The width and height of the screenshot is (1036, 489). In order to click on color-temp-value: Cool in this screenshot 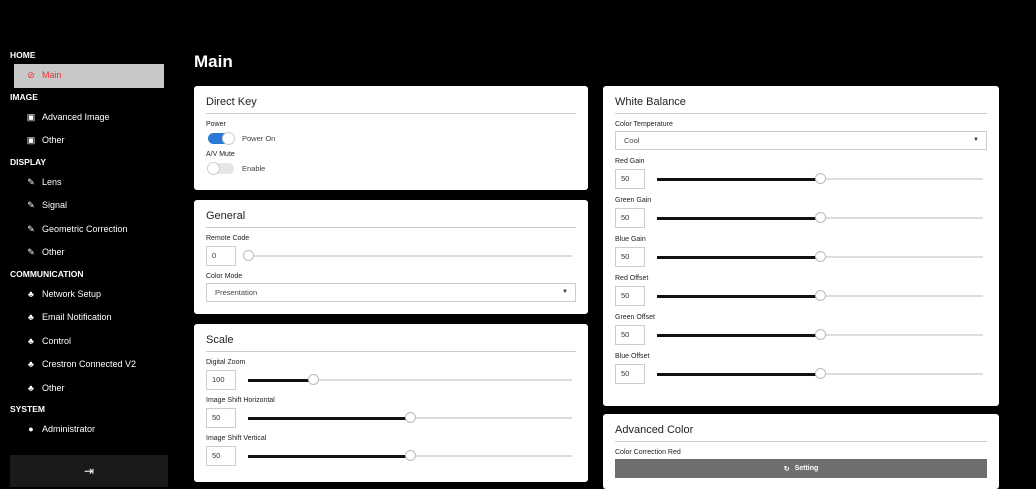, I will do `click(632, 140)`.